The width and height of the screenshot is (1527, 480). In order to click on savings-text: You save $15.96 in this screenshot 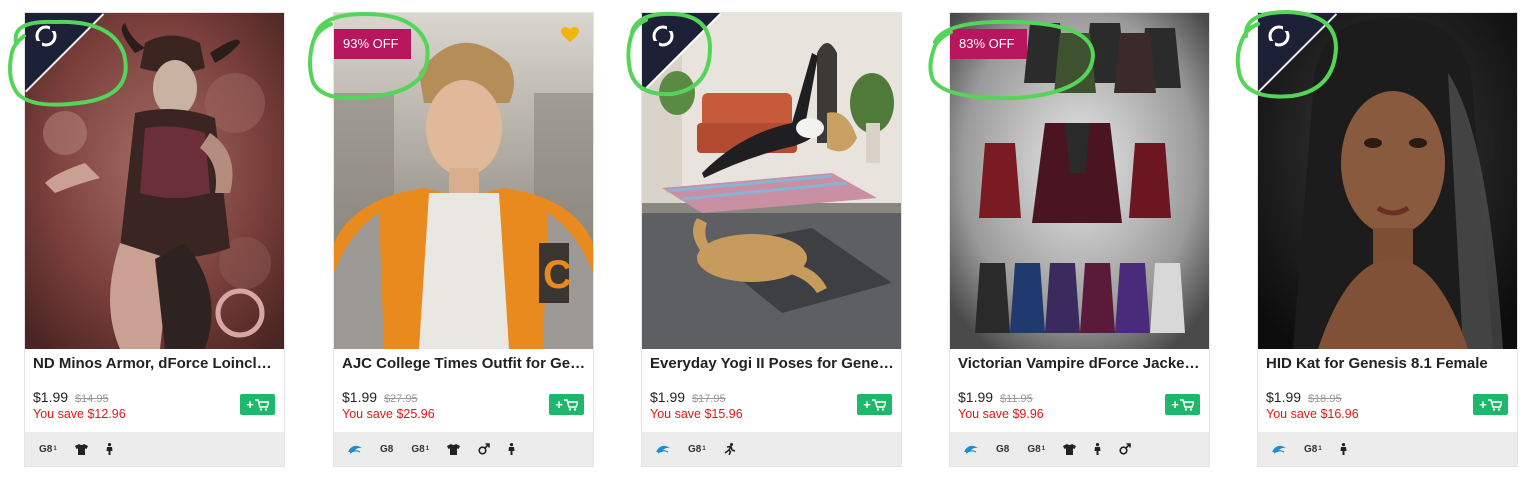, I will do `click(696, 414)`.